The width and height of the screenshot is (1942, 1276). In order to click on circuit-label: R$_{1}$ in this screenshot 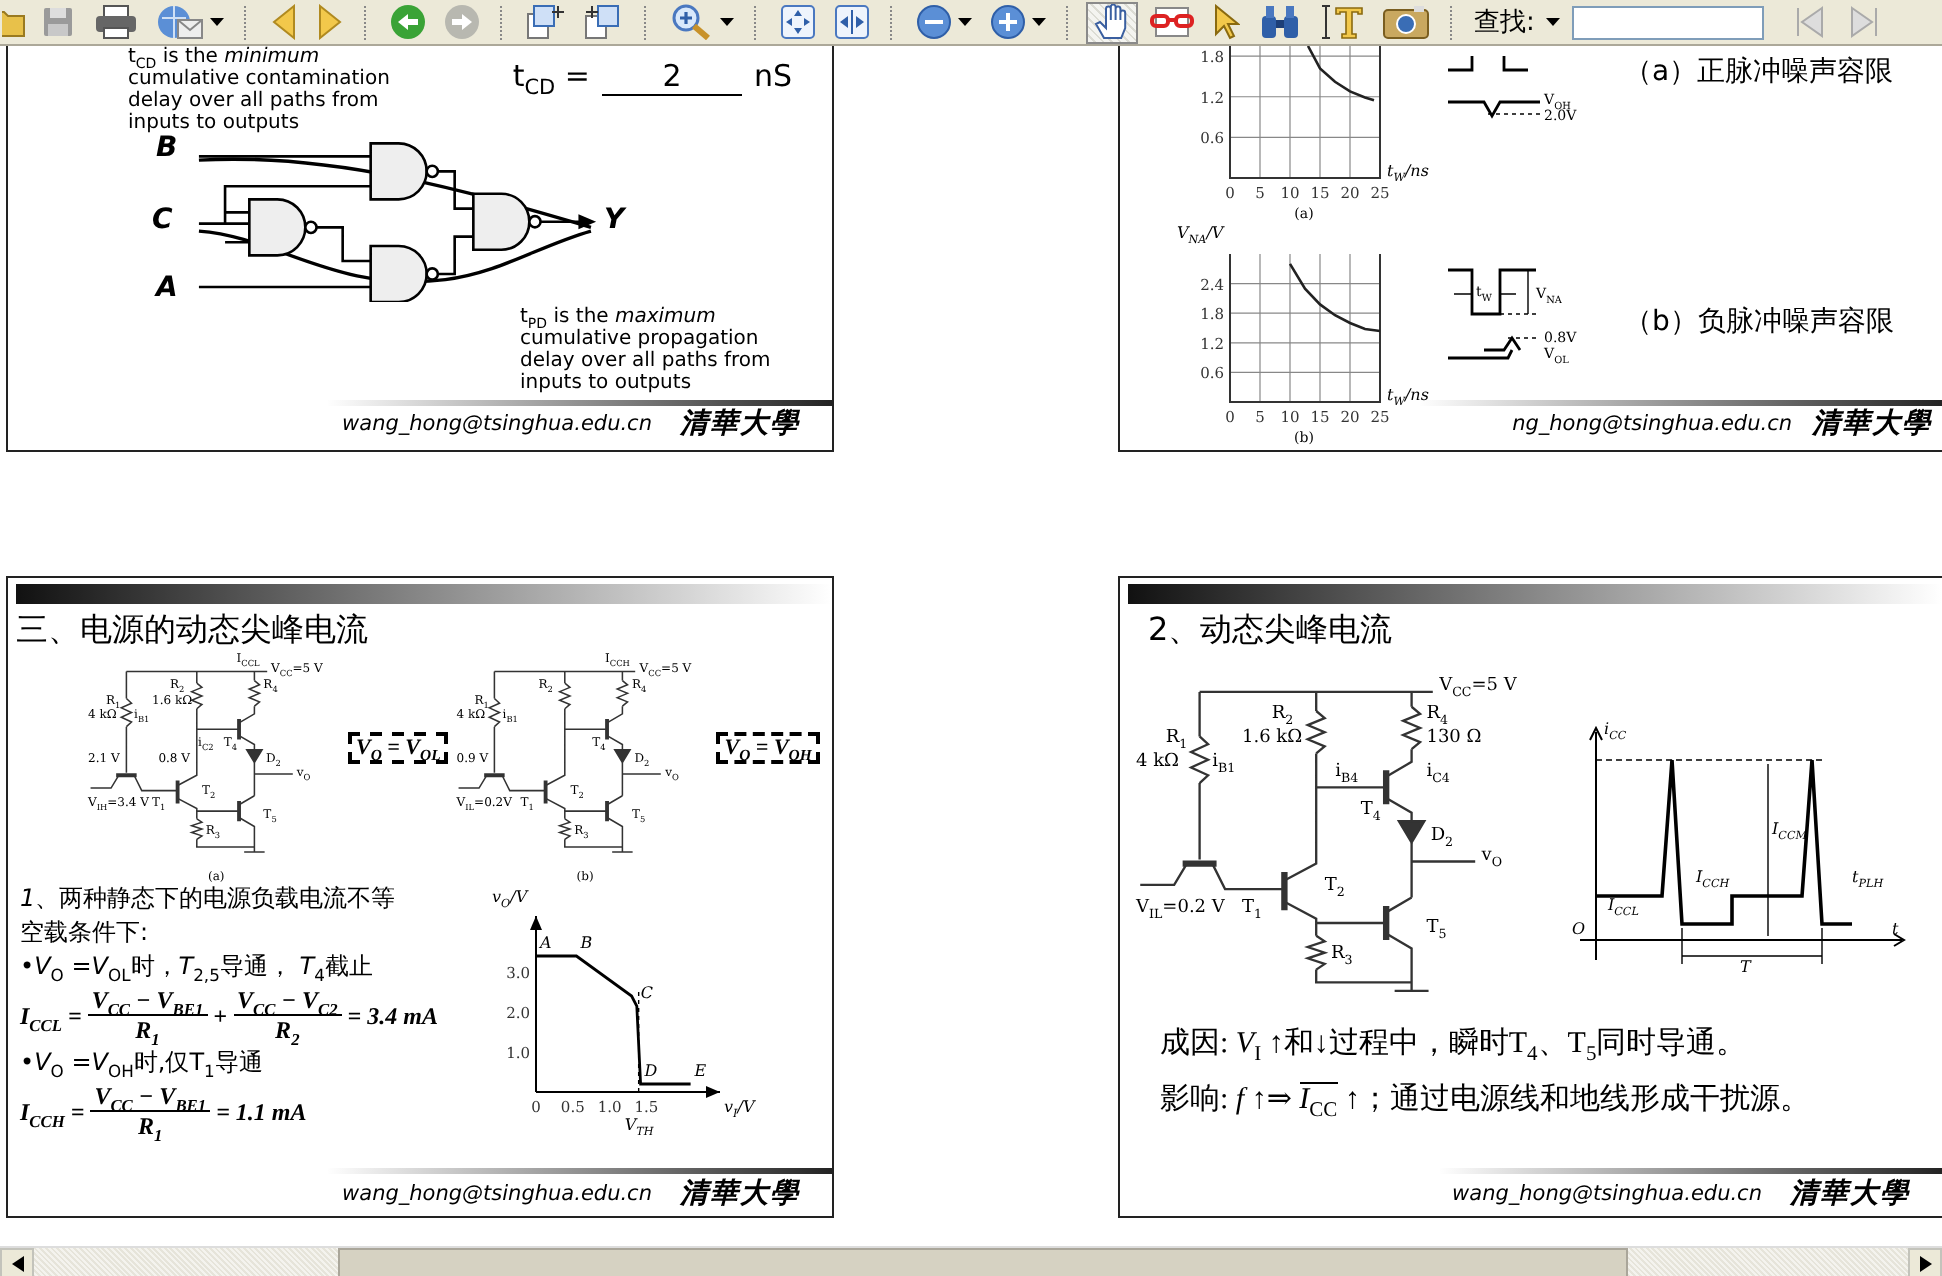, I will do `click(1176, 737)`.